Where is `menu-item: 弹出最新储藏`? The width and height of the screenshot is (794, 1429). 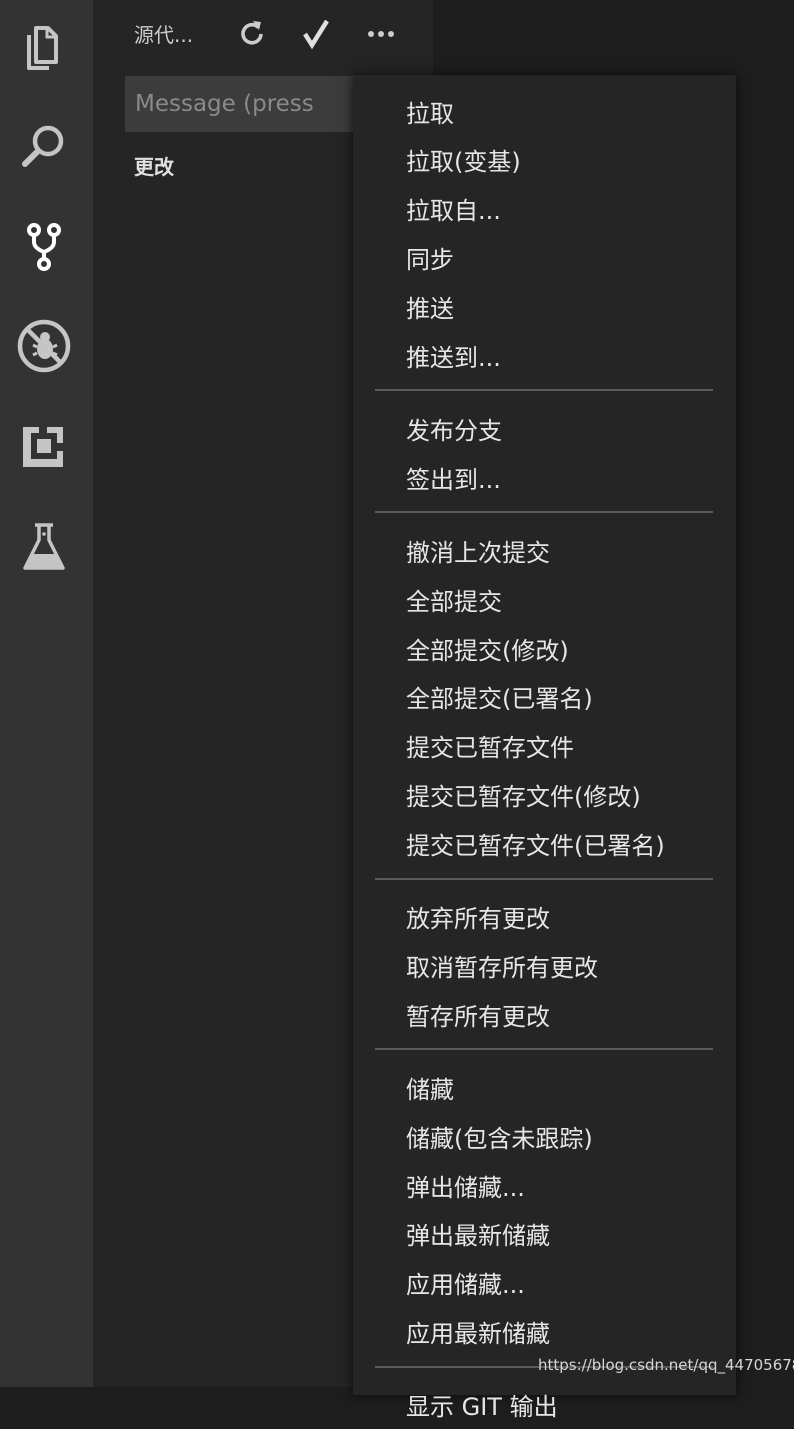
menu-item: 弹出最新储藏 is located at coordinates (544, 1234).